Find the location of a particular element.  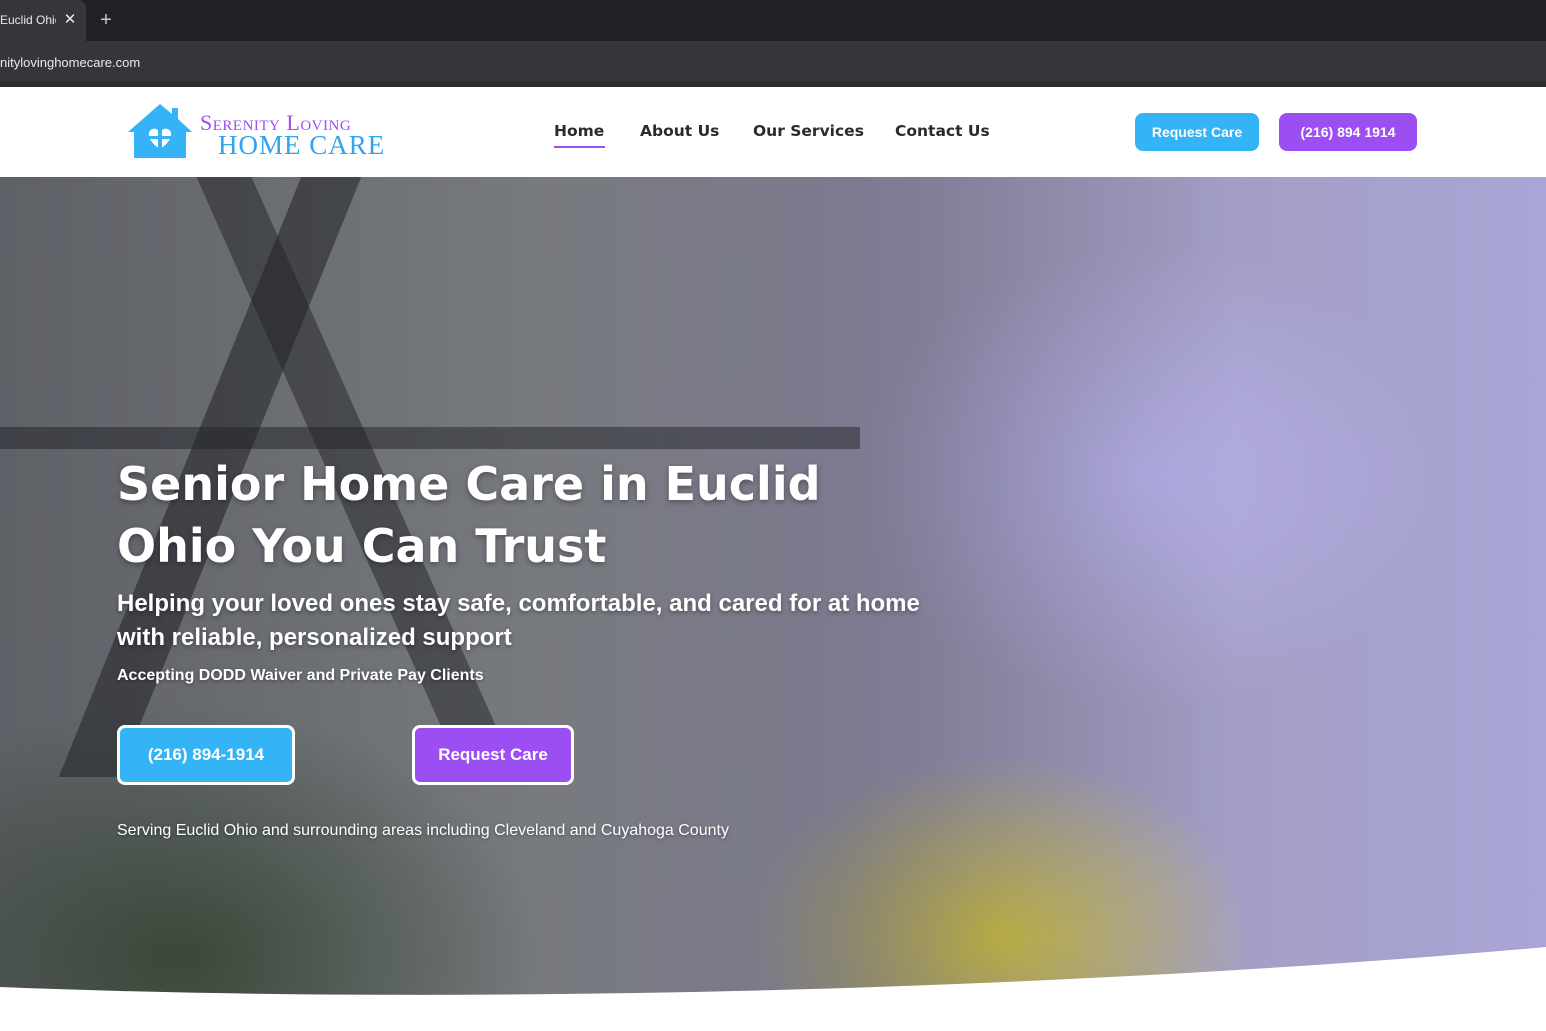

header-request-care-button: Request Care is located at coordinates (1197, 132).